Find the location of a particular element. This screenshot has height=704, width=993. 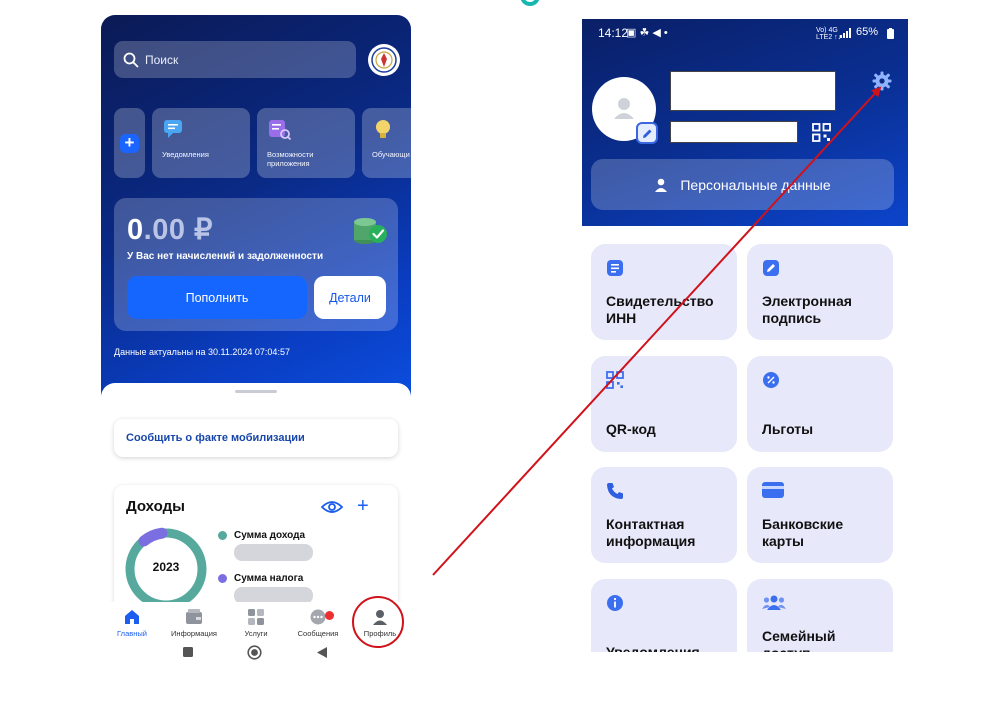

personal-data-button: Персональные данные is located at coordinates (742, 184).